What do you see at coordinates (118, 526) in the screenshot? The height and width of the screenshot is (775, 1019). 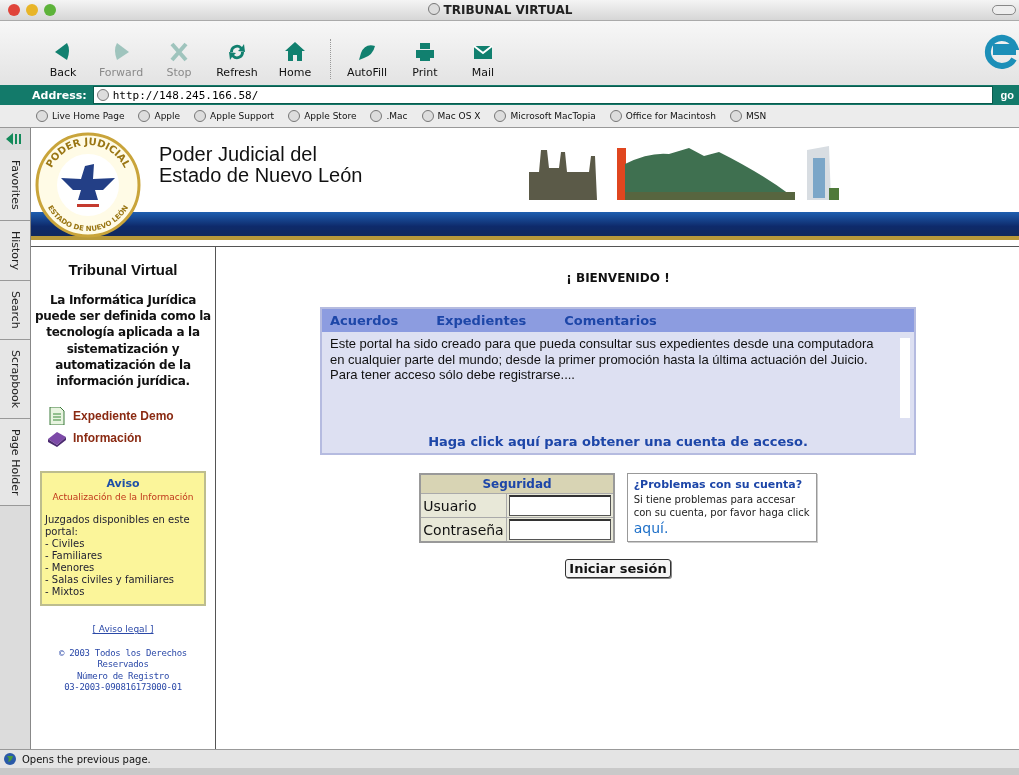 I see `notice-text: Juzgados disponibles en este portal:` at bounding box center [118, 526].